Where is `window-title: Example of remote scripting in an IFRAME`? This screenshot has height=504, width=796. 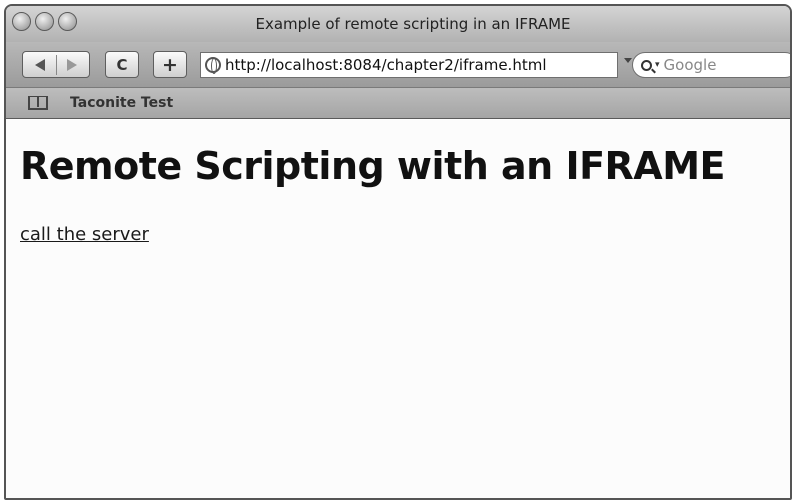
window-title: Example of remote scripting in an IFRAME is located at coordinates (413, 24).